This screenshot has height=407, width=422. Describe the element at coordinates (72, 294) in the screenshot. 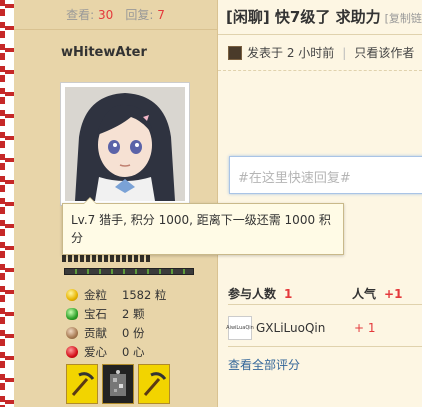

I see `gold-coin-icon` at that location.